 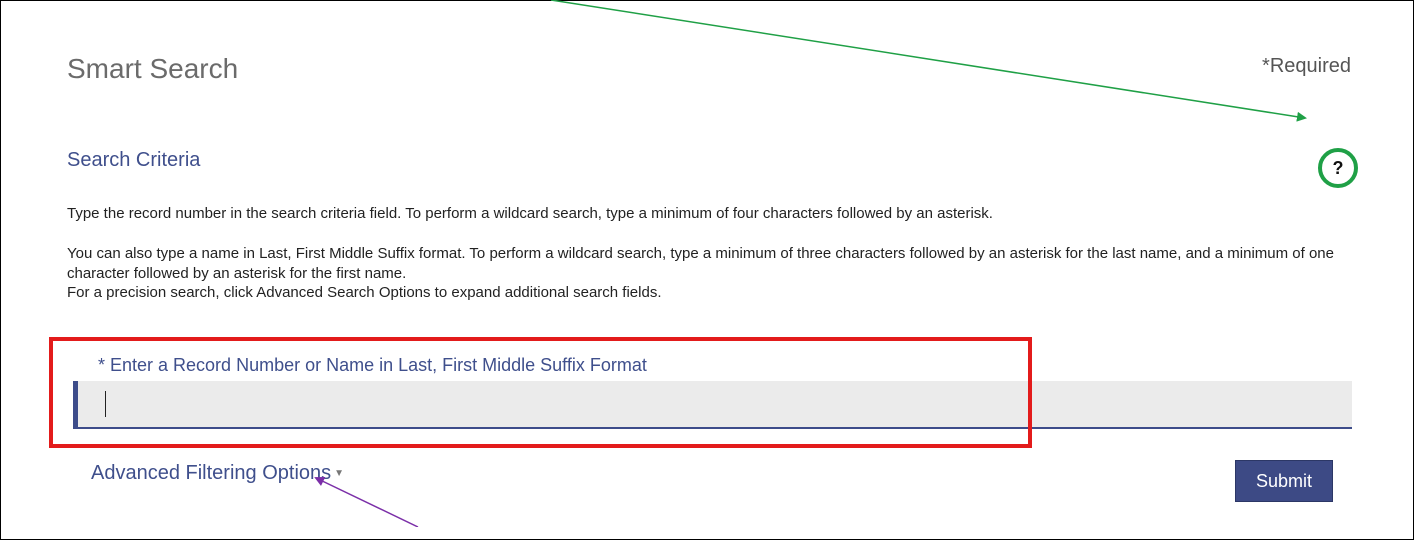 I want to click on advanced-filtering-toggle: Advanced Filtering Options ▼, so click(x=217, y=473).